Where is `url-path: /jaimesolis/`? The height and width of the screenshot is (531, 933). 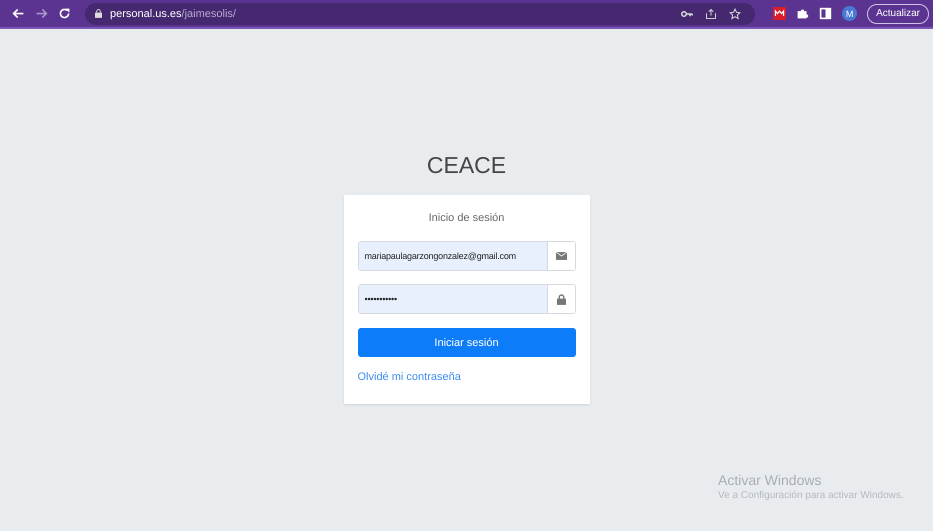 url-path: /jaimesolis/ is located at coordinates (209, 14).